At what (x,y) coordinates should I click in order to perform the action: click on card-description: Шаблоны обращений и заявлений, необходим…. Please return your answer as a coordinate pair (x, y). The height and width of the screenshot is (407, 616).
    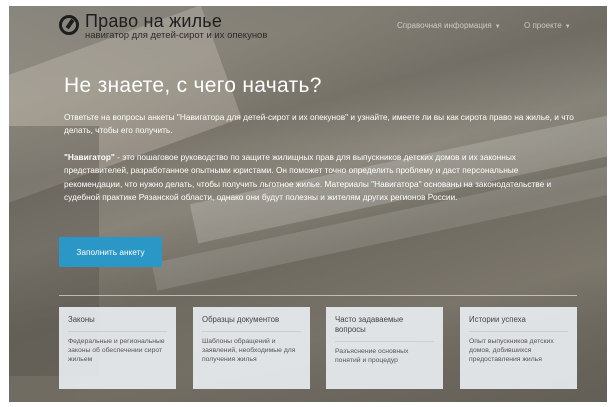
    Looking at the image, I should click on (249, 350).